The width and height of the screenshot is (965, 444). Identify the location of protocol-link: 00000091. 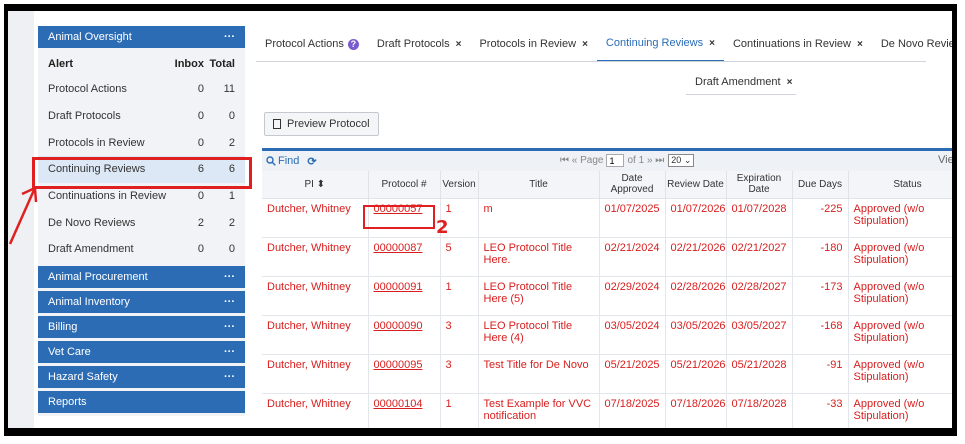
(398, 287).